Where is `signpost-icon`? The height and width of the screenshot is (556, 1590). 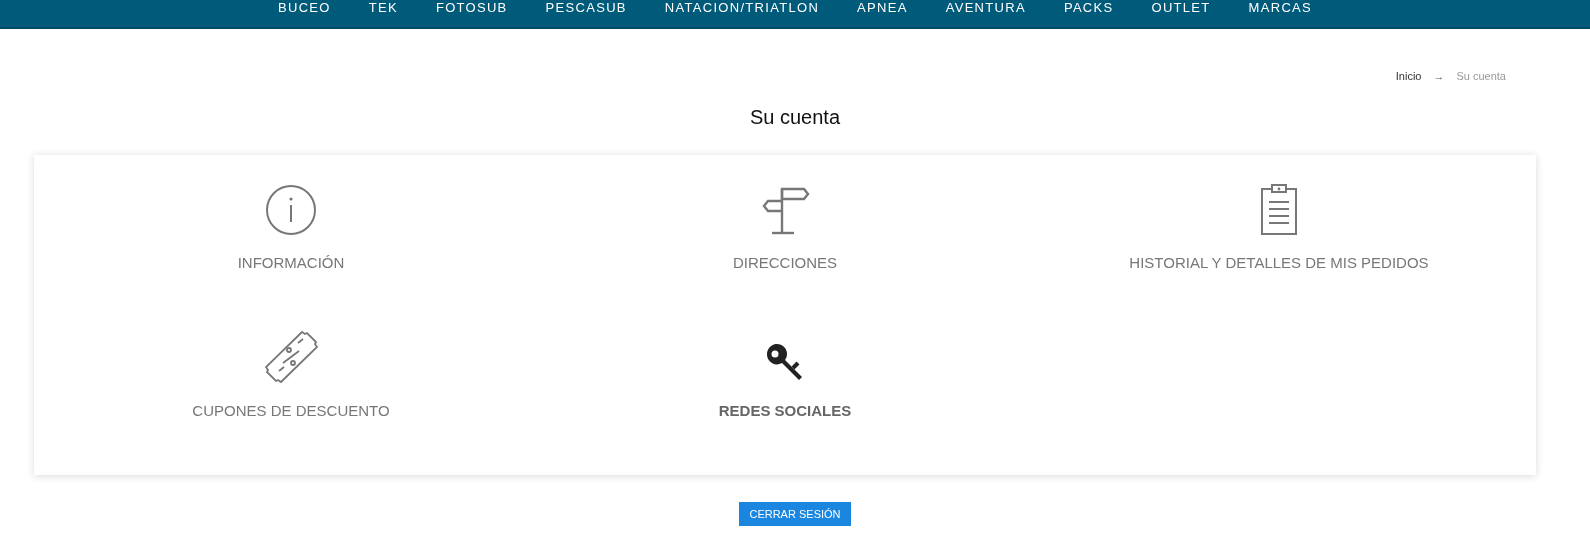
signpost-icon is located at coordinates (785, 211).